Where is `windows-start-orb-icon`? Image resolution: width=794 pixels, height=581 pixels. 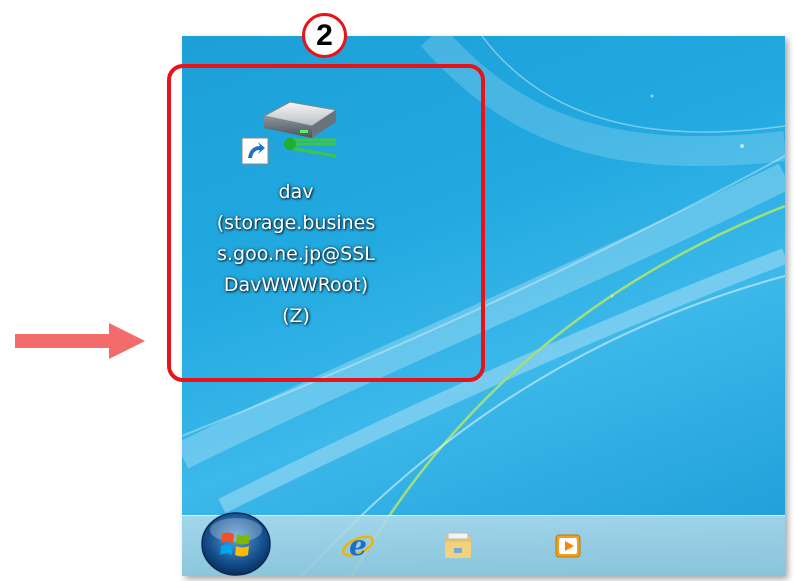 windows-start-orb-icon is located at coordinates (236, 543).